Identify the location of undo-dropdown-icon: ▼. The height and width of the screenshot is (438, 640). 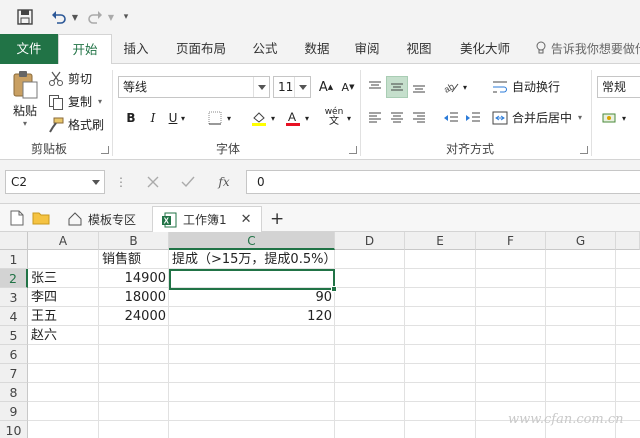
(75, 17).